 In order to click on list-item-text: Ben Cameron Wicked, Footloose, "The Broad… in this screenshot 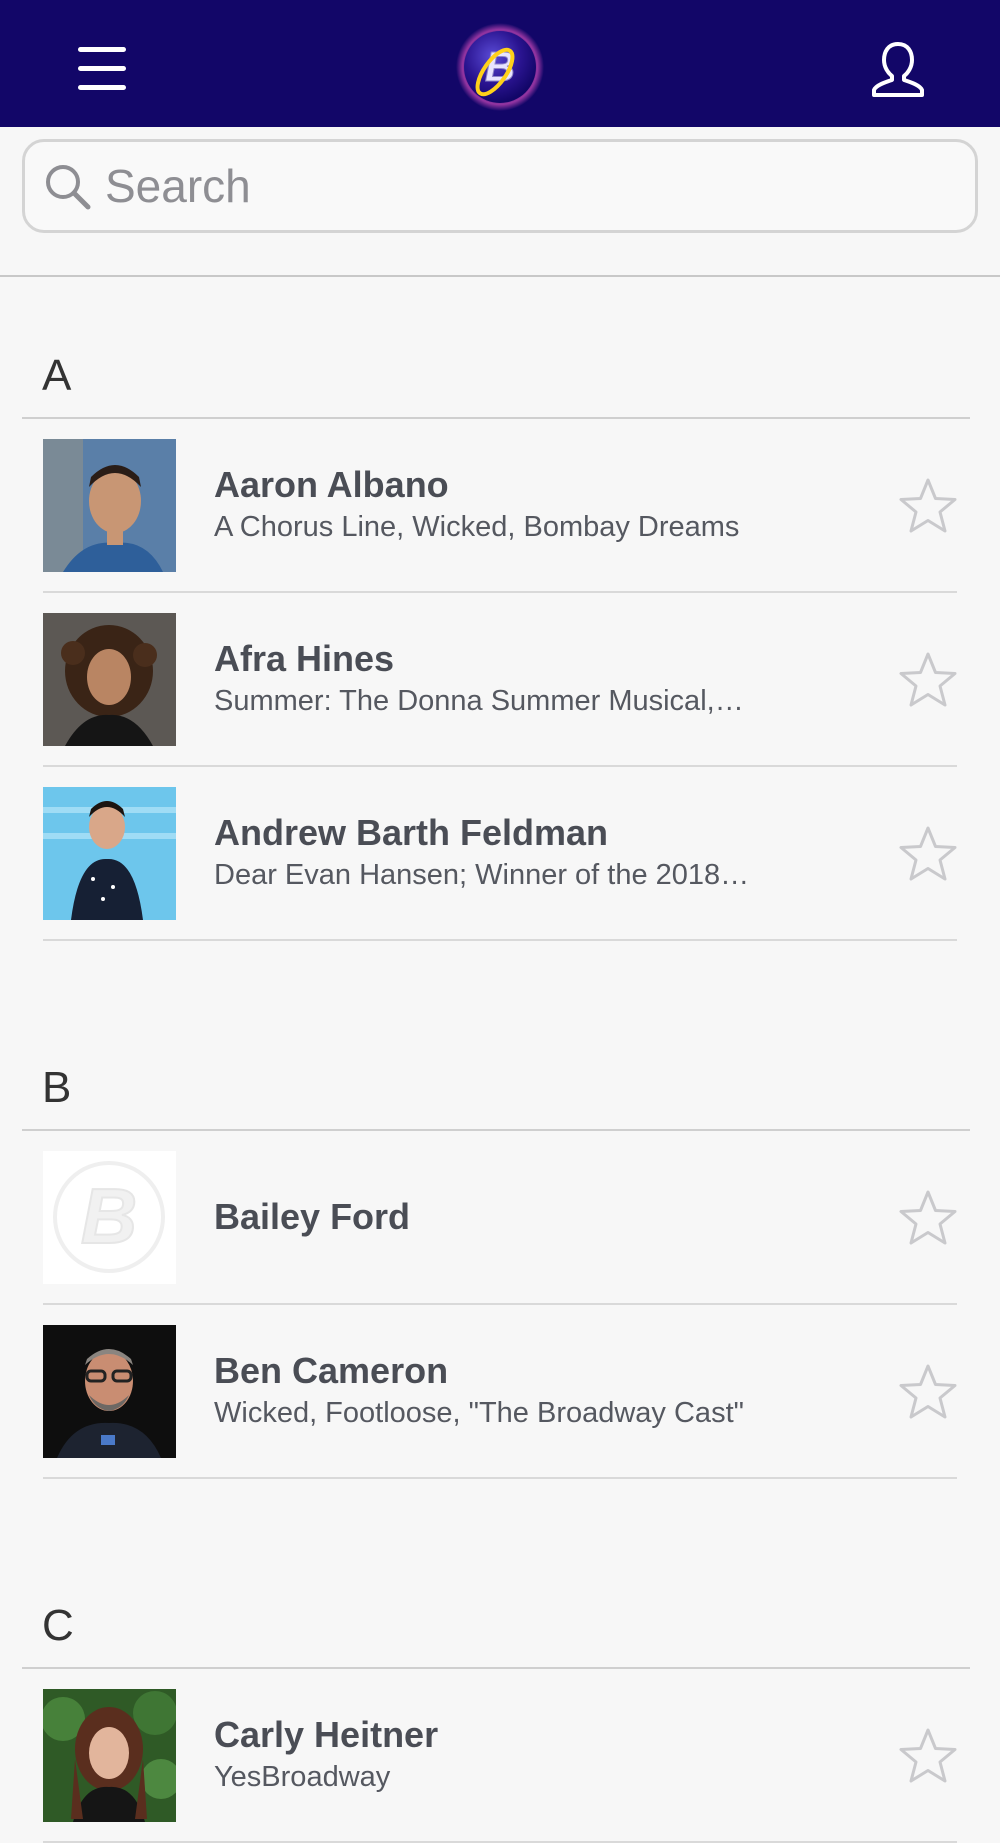, I will do `click(534, 1391)`.